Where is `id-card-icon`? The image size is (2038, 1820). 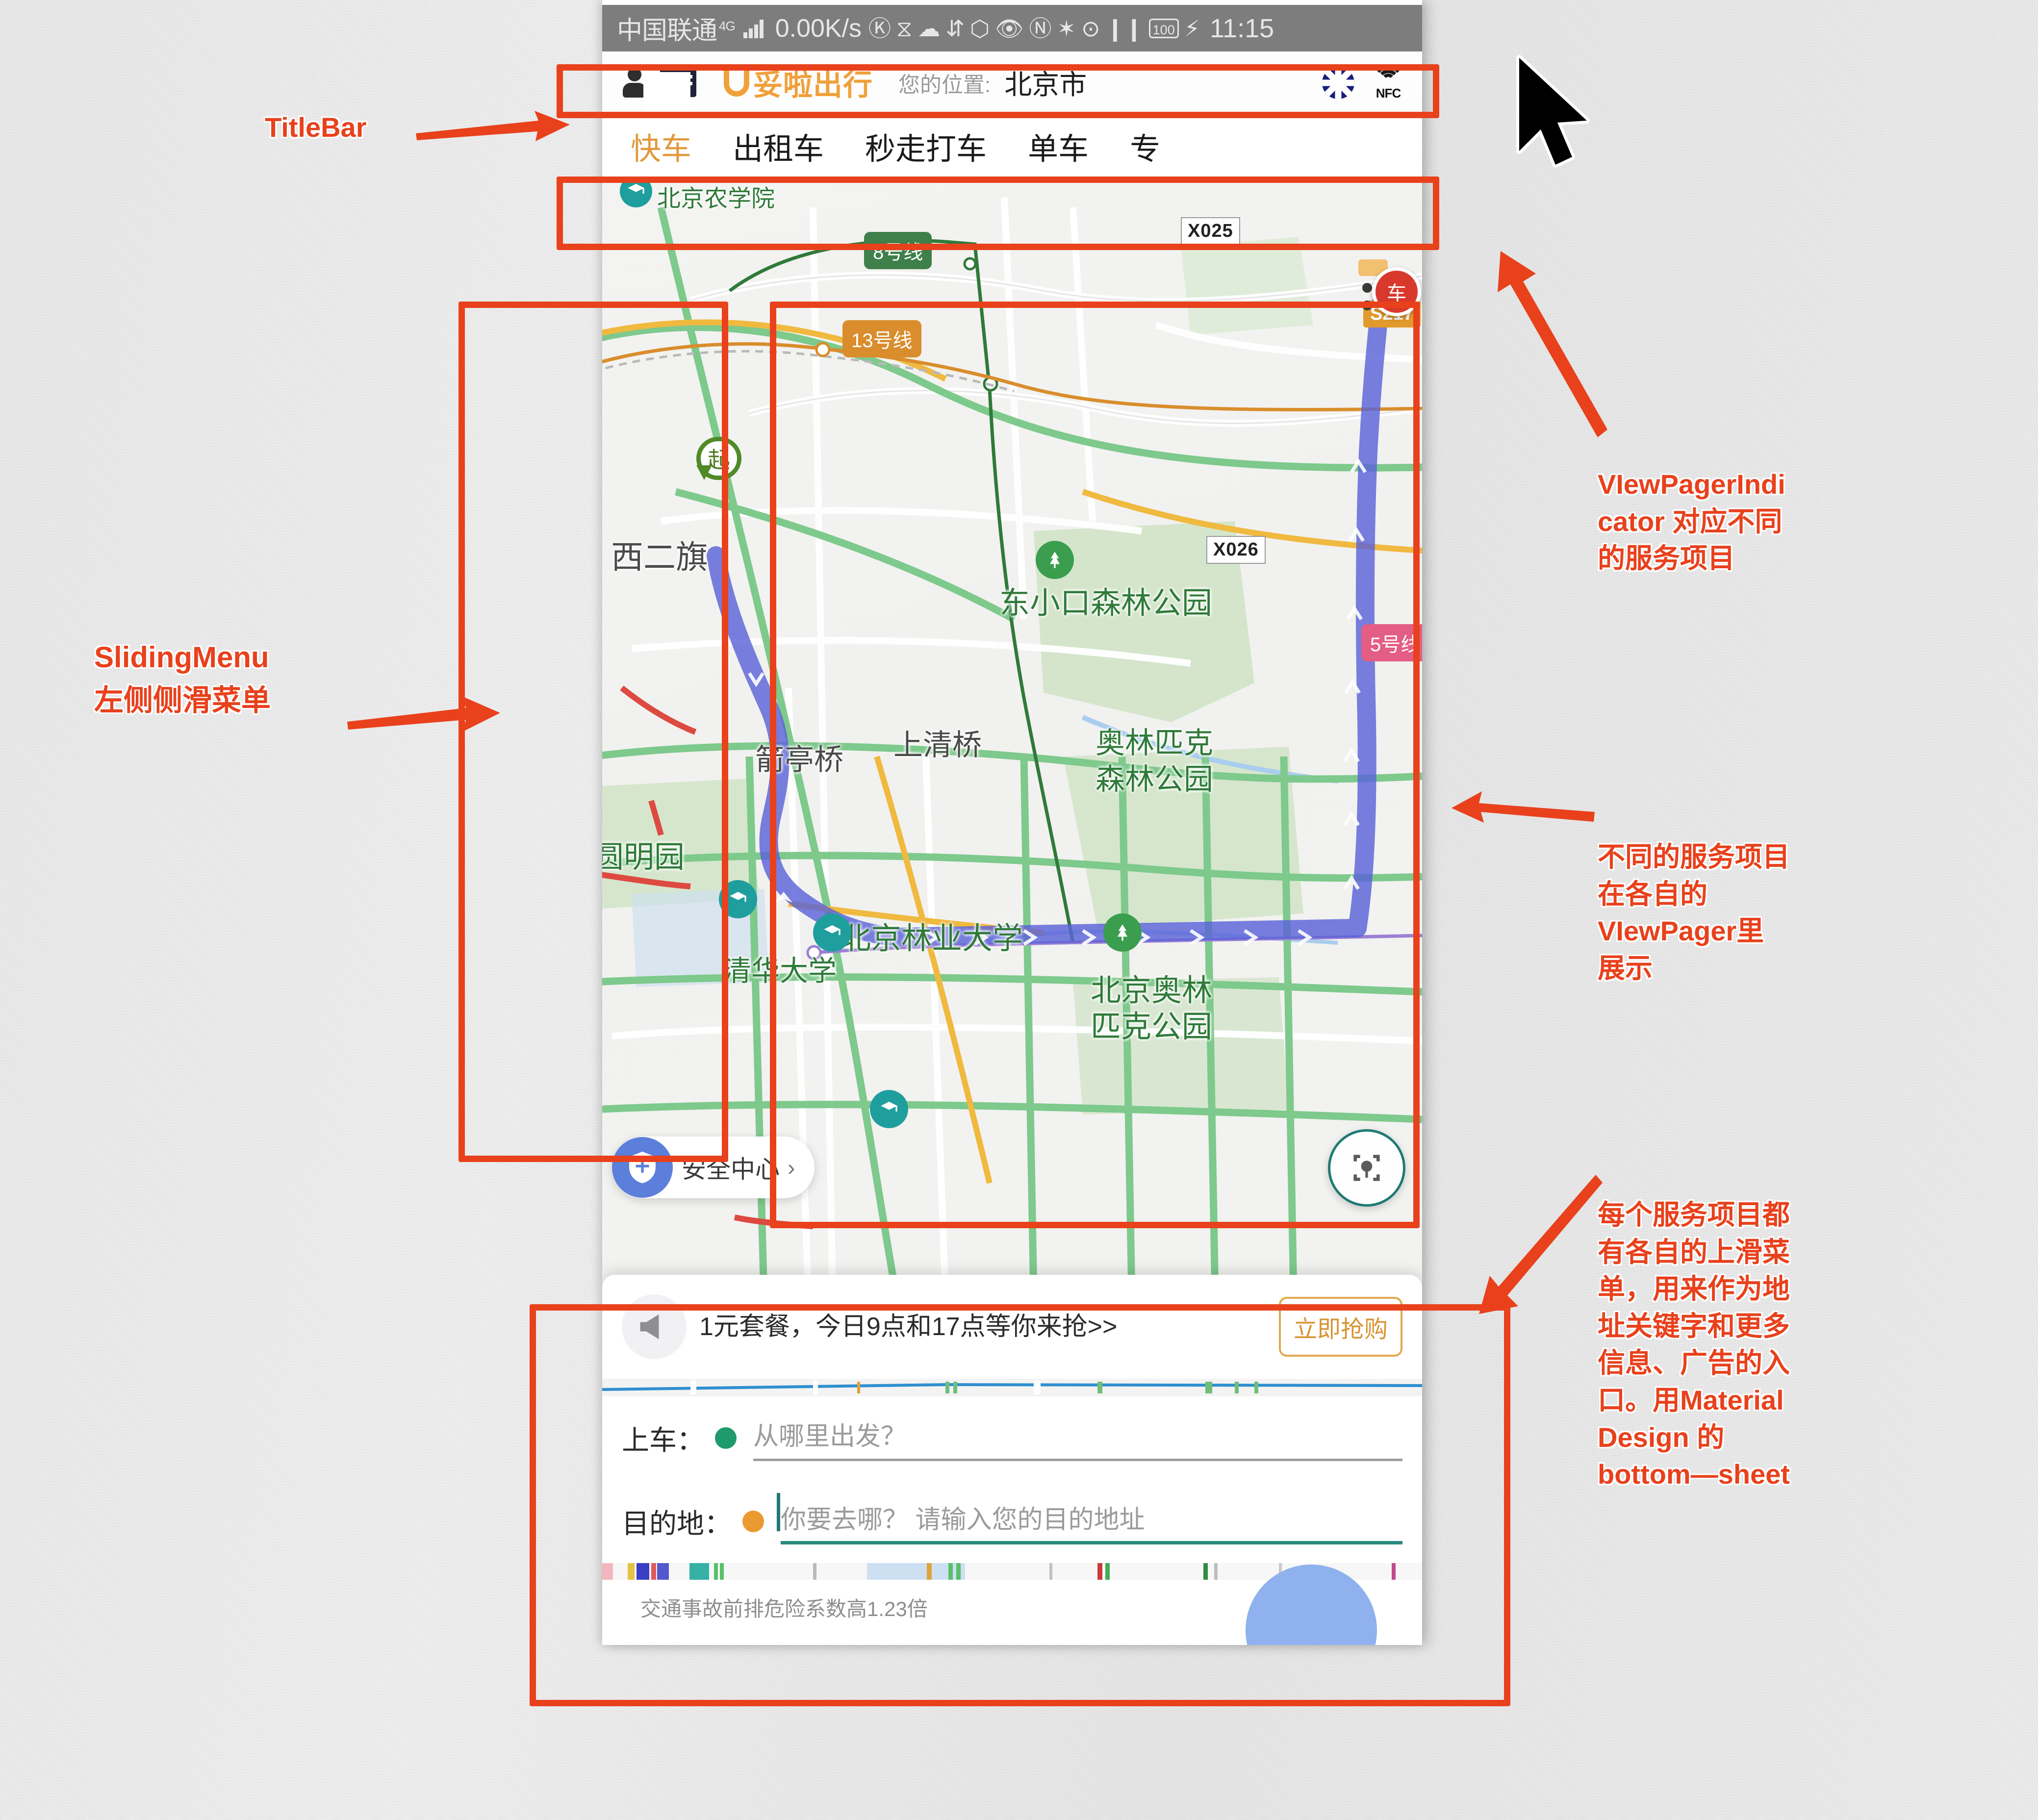
id-card-icon is located at coordinates (678, 82).